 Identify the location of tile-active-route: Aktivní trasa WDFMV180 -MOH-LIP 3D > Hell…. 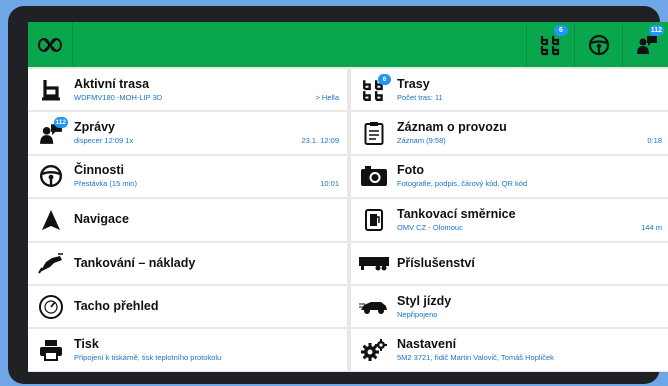
(187, 90).